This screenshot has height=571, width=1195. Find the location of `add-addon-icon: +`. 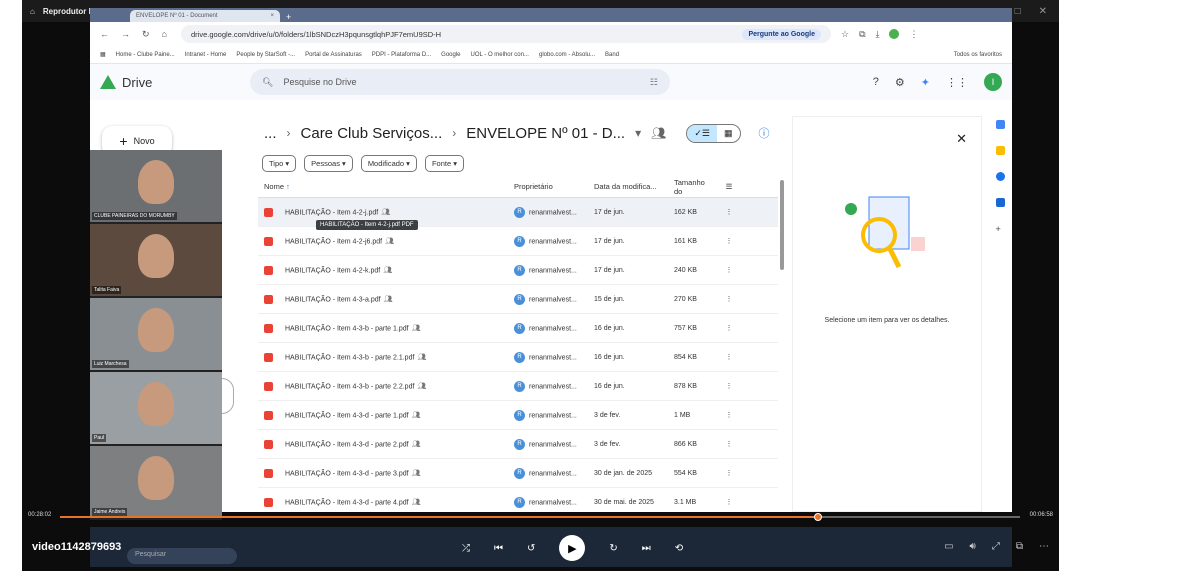

add-addon-icon: + is located at coordinates (1000, 229).